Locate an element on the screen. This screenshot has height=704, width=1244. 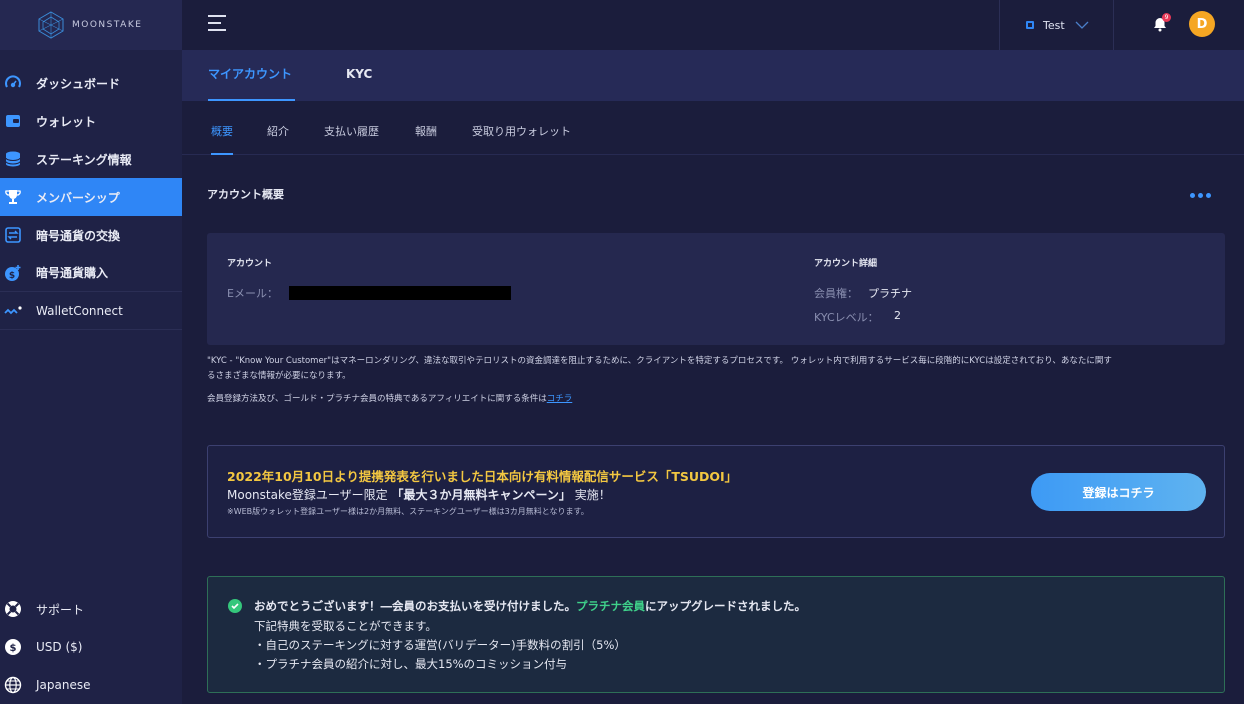
sidebar-item-wallet: ウォレット is located at coordinates (91, 121).